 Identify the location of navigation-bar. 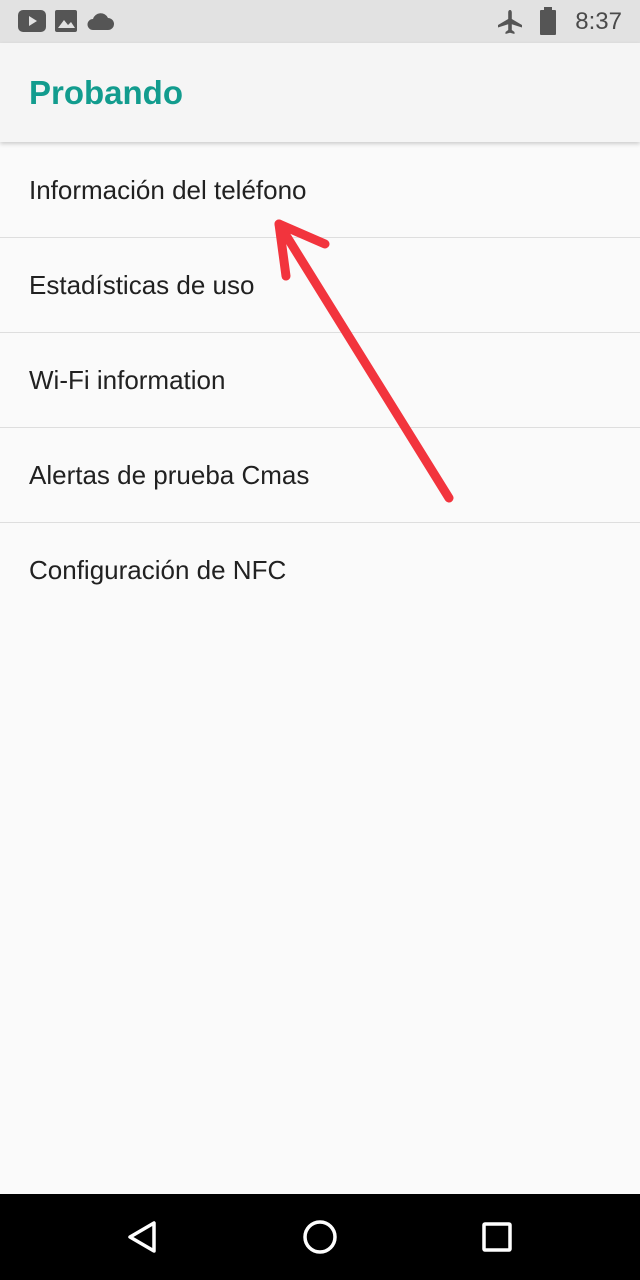
(320, 1237).